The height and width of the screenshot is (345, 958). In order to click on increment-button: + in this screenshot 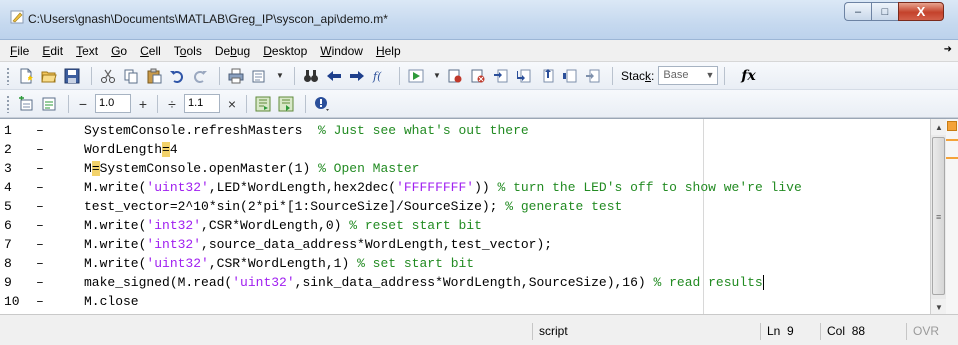, I will do `click(143, 104)`.